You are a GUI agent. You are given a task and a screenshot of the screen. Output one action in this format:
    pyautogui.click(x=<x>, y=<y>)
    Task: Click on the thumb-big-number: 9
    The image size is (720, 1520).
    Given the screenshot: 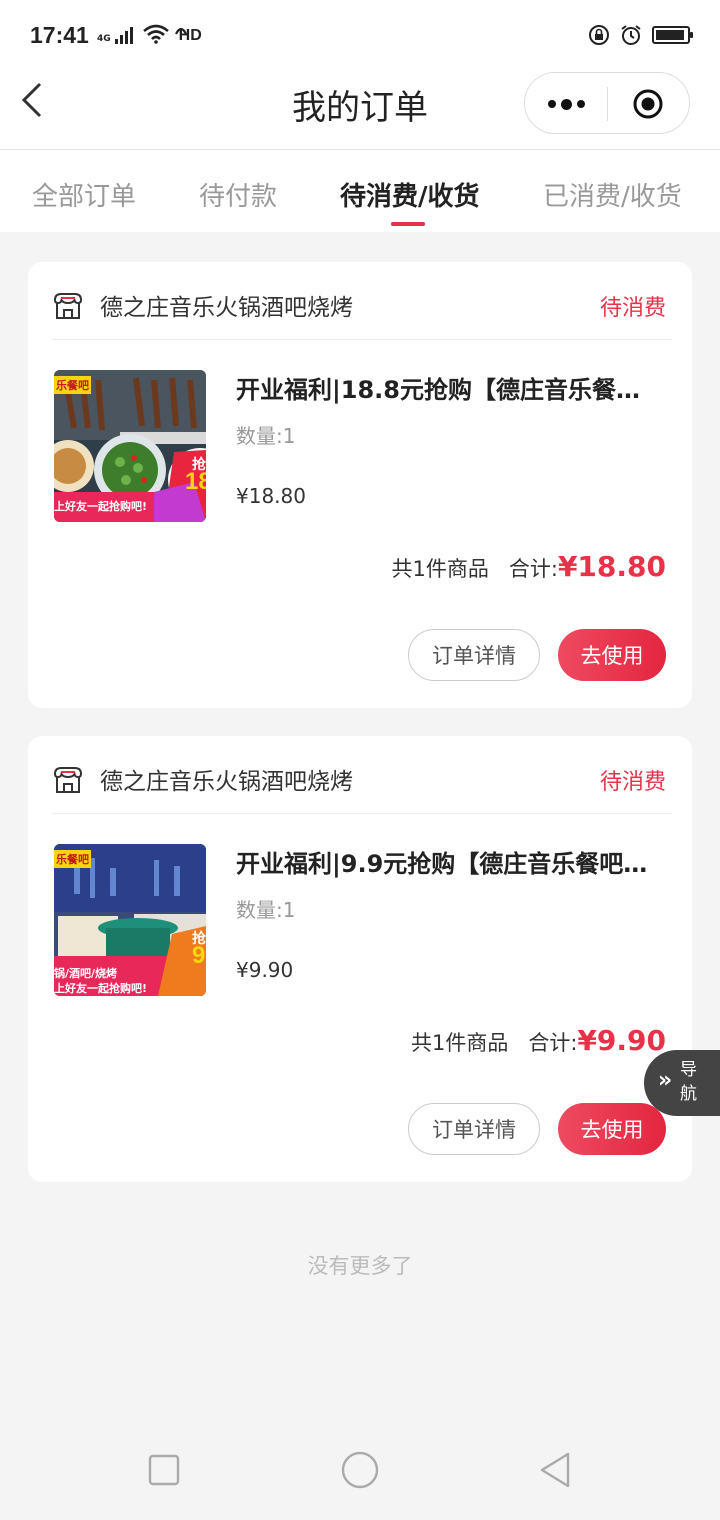 What is the action you would take?
    pyautogui.click(x=199, y=955)
    